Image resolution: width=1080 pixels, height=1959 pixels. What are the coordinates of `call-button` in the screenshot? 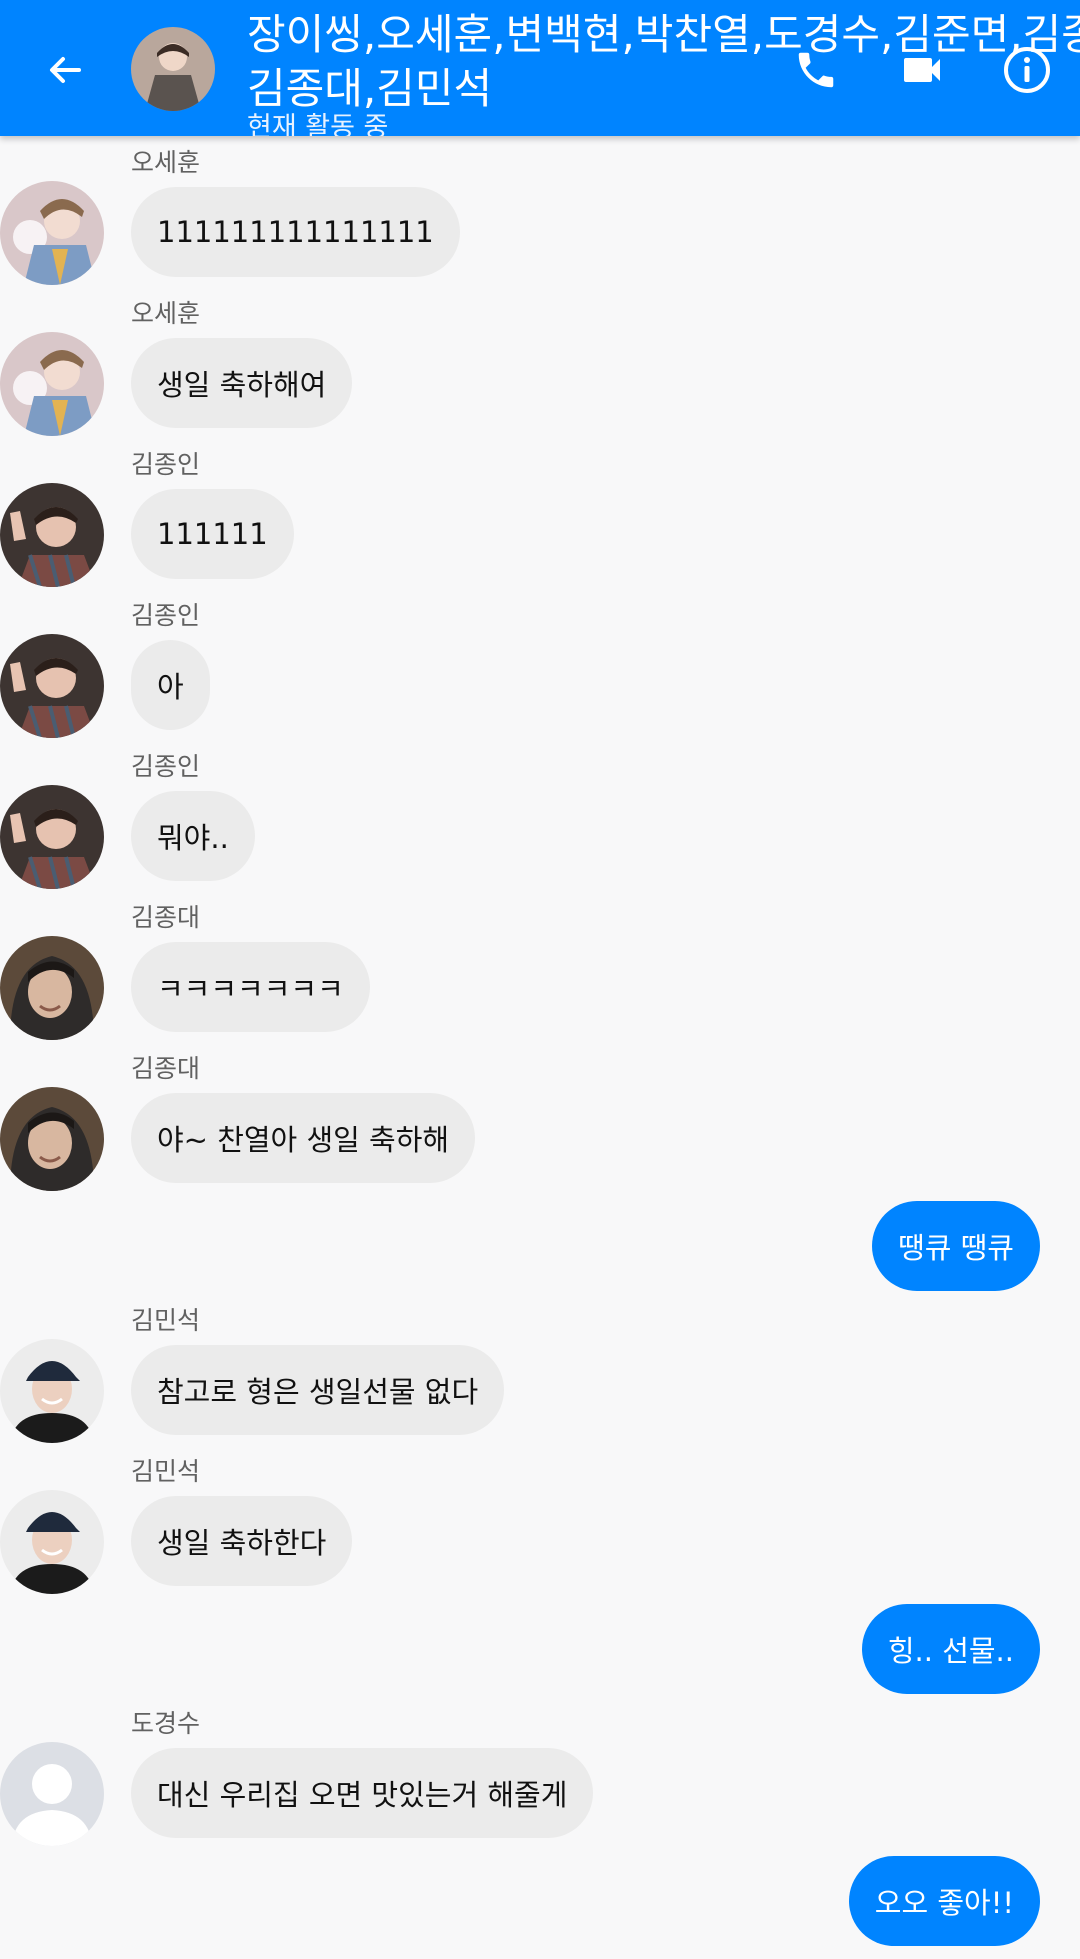 It's located at (816, 70).